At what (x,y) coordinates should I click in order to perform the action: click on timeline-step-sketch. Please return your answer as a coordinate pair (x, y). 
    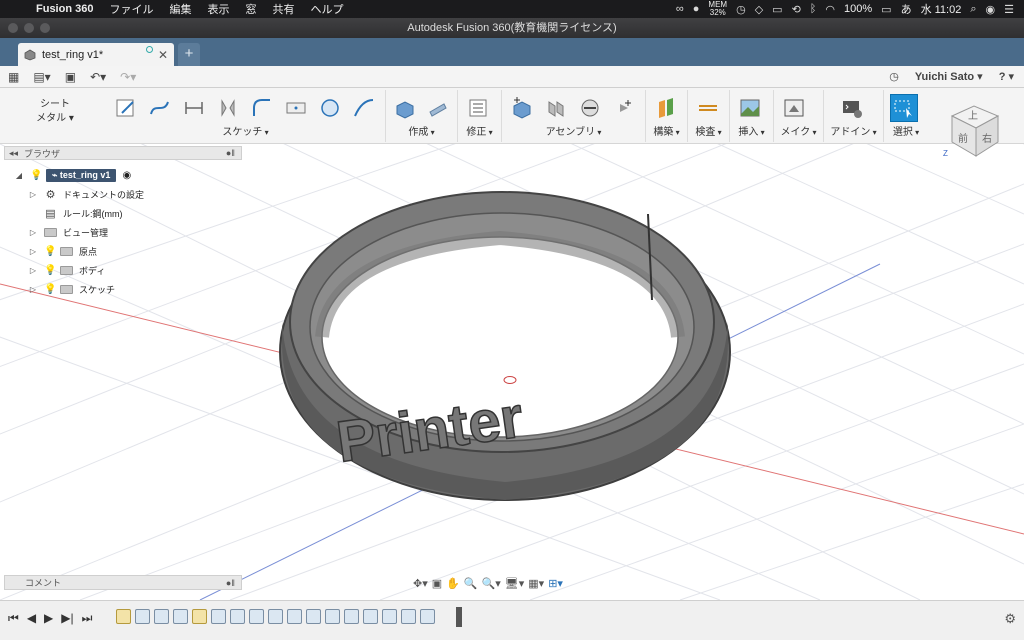
    Looking at the image, I should click on (123, 616).